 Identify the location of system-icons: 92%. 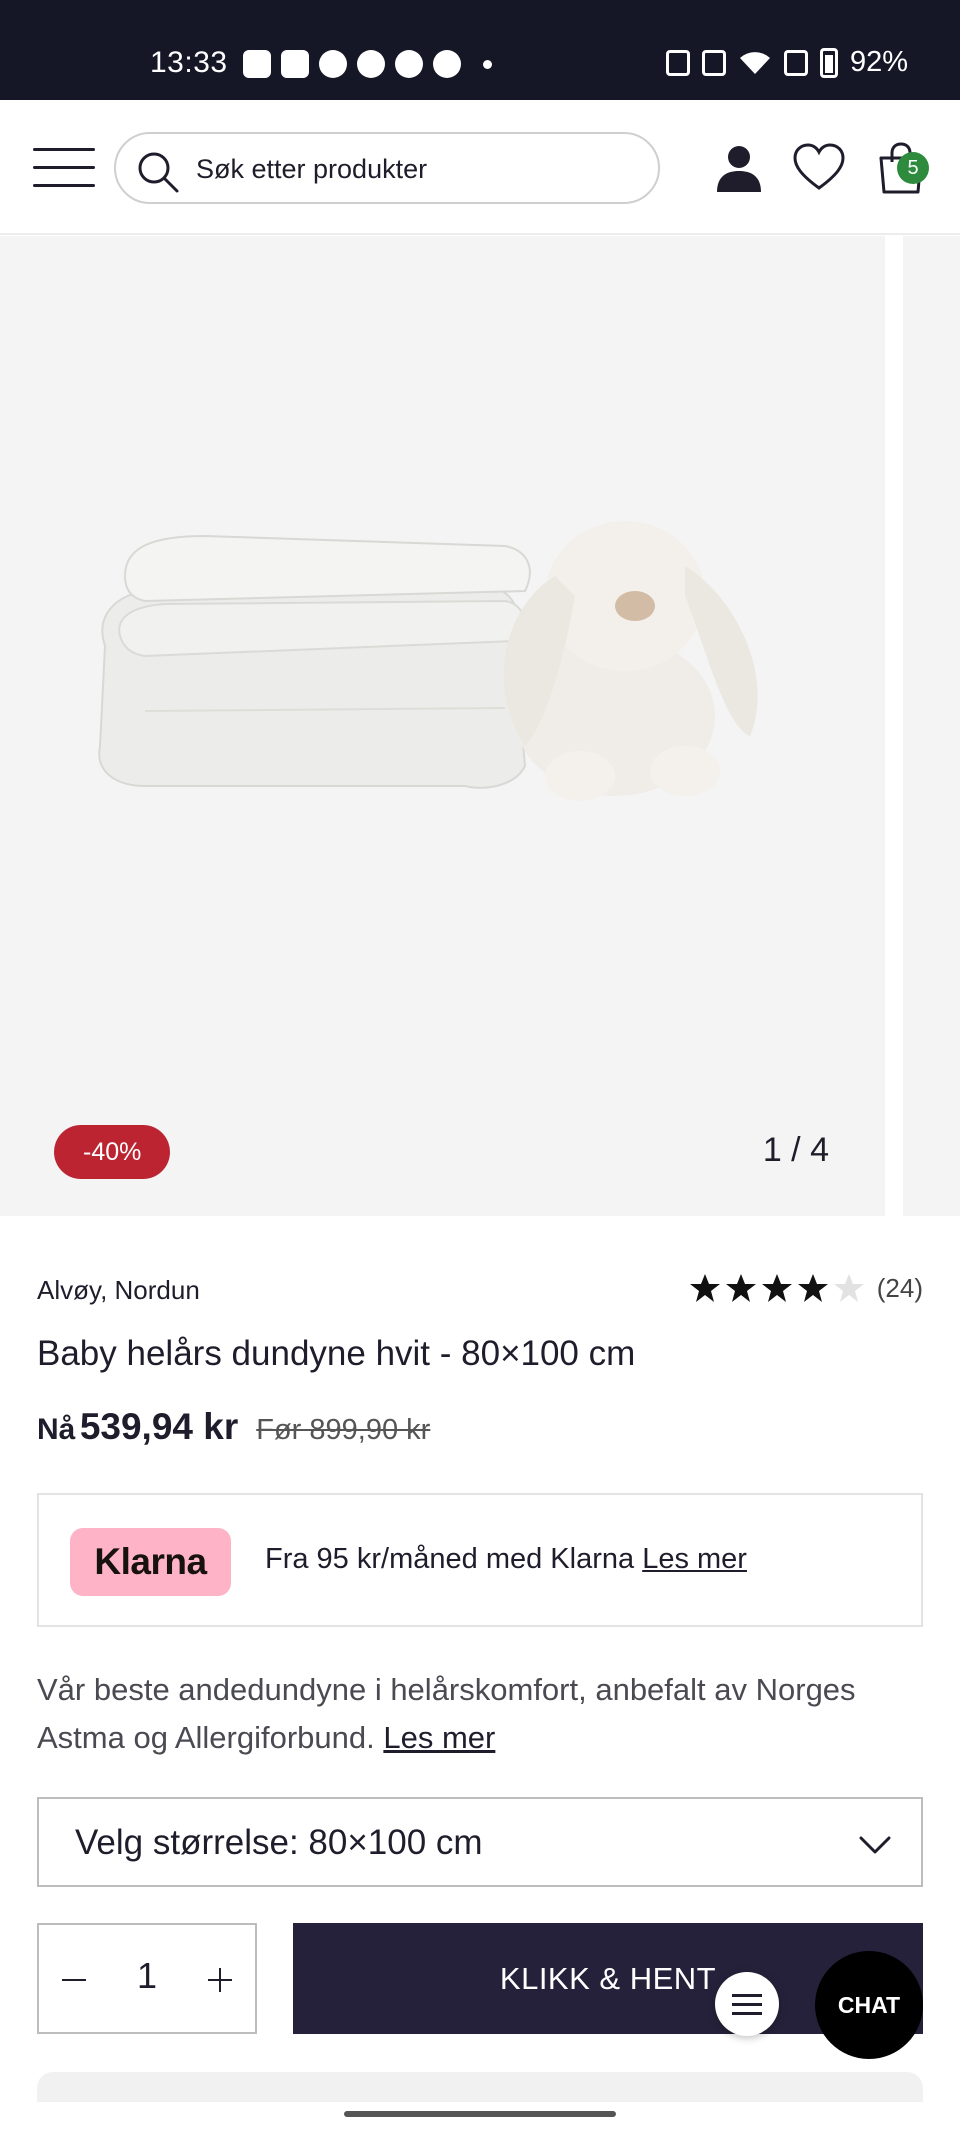
(786, 62).